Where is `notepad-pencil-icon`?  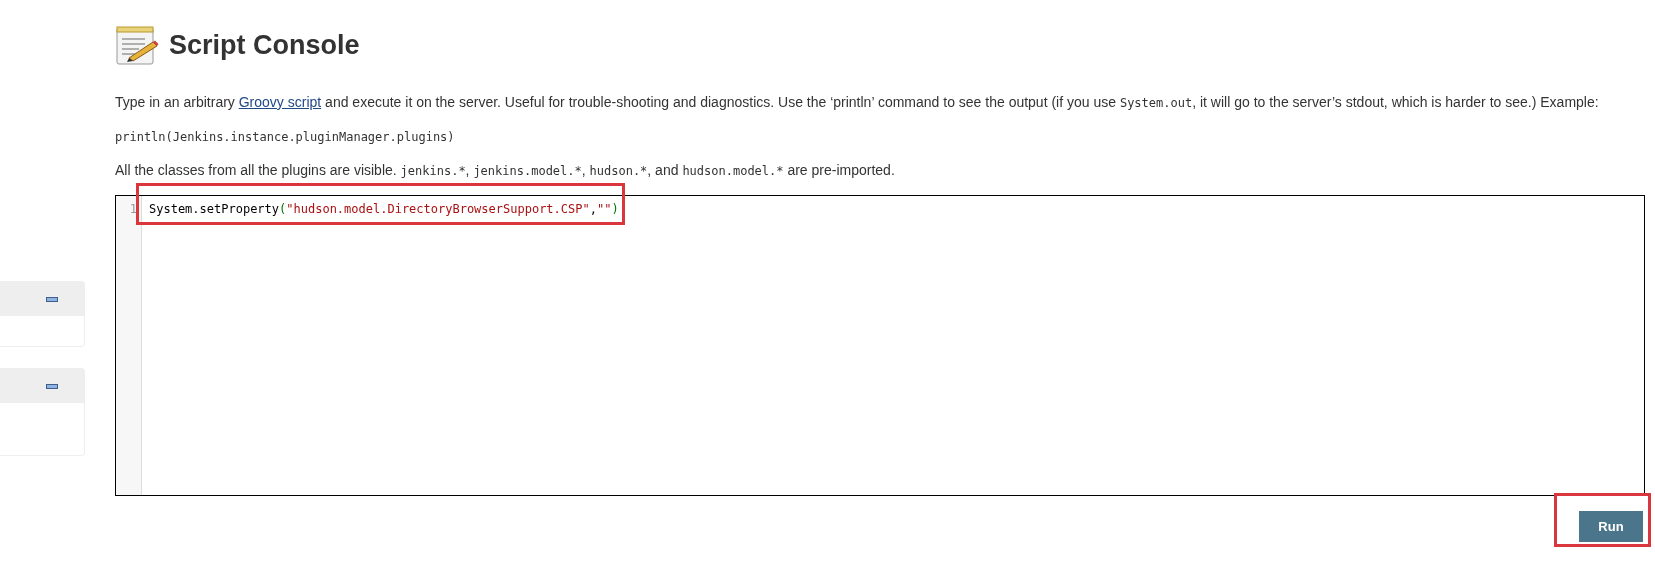
notepad-pencil-icon is located at coordinates (137, 45).